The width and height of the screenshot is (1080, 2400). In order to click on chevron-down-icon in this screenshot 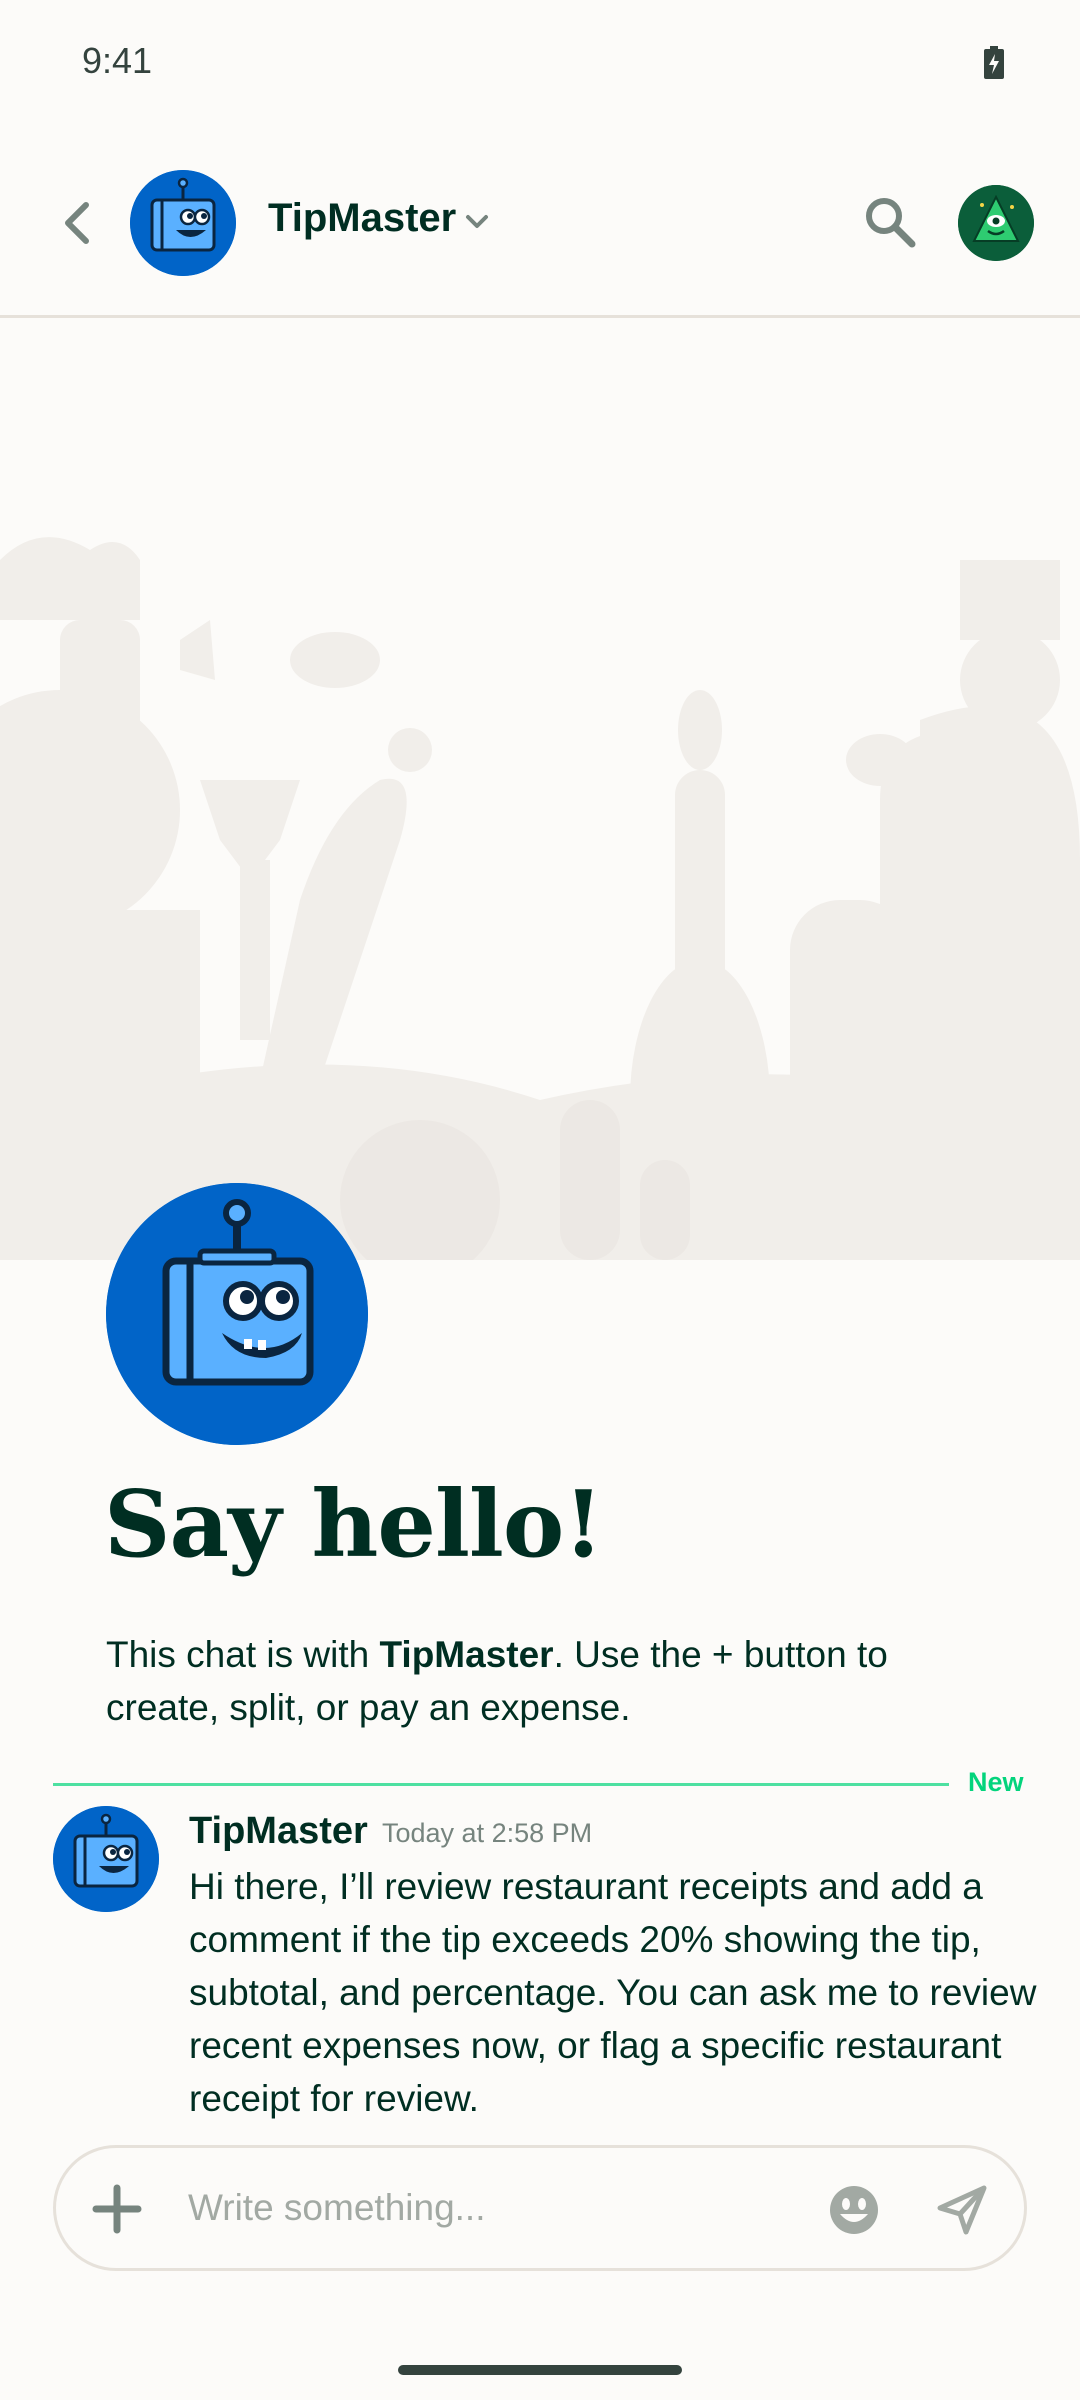, I will do `click(477, 221)`.